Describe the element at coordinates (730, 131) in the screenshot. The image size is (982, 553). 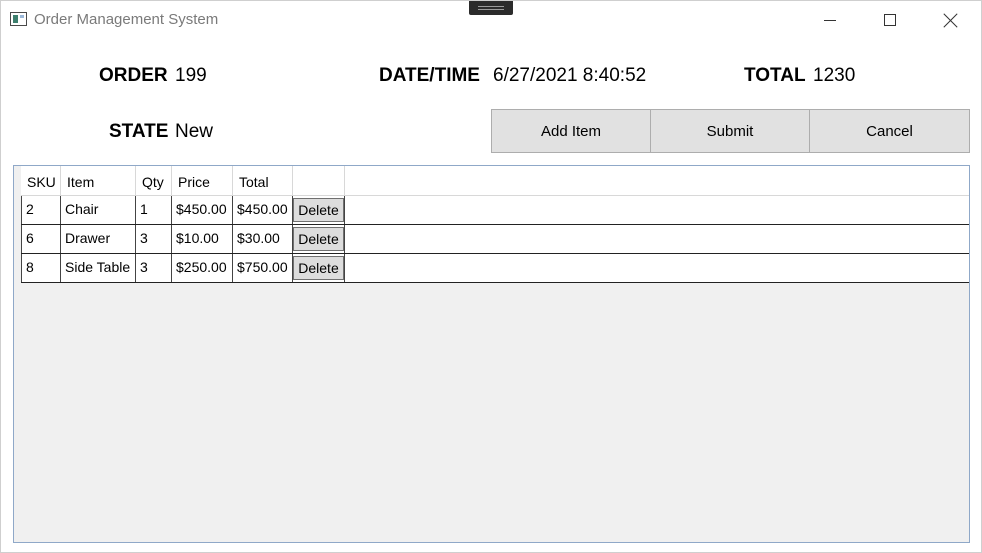
I see `submit-button: Submit` at that location.